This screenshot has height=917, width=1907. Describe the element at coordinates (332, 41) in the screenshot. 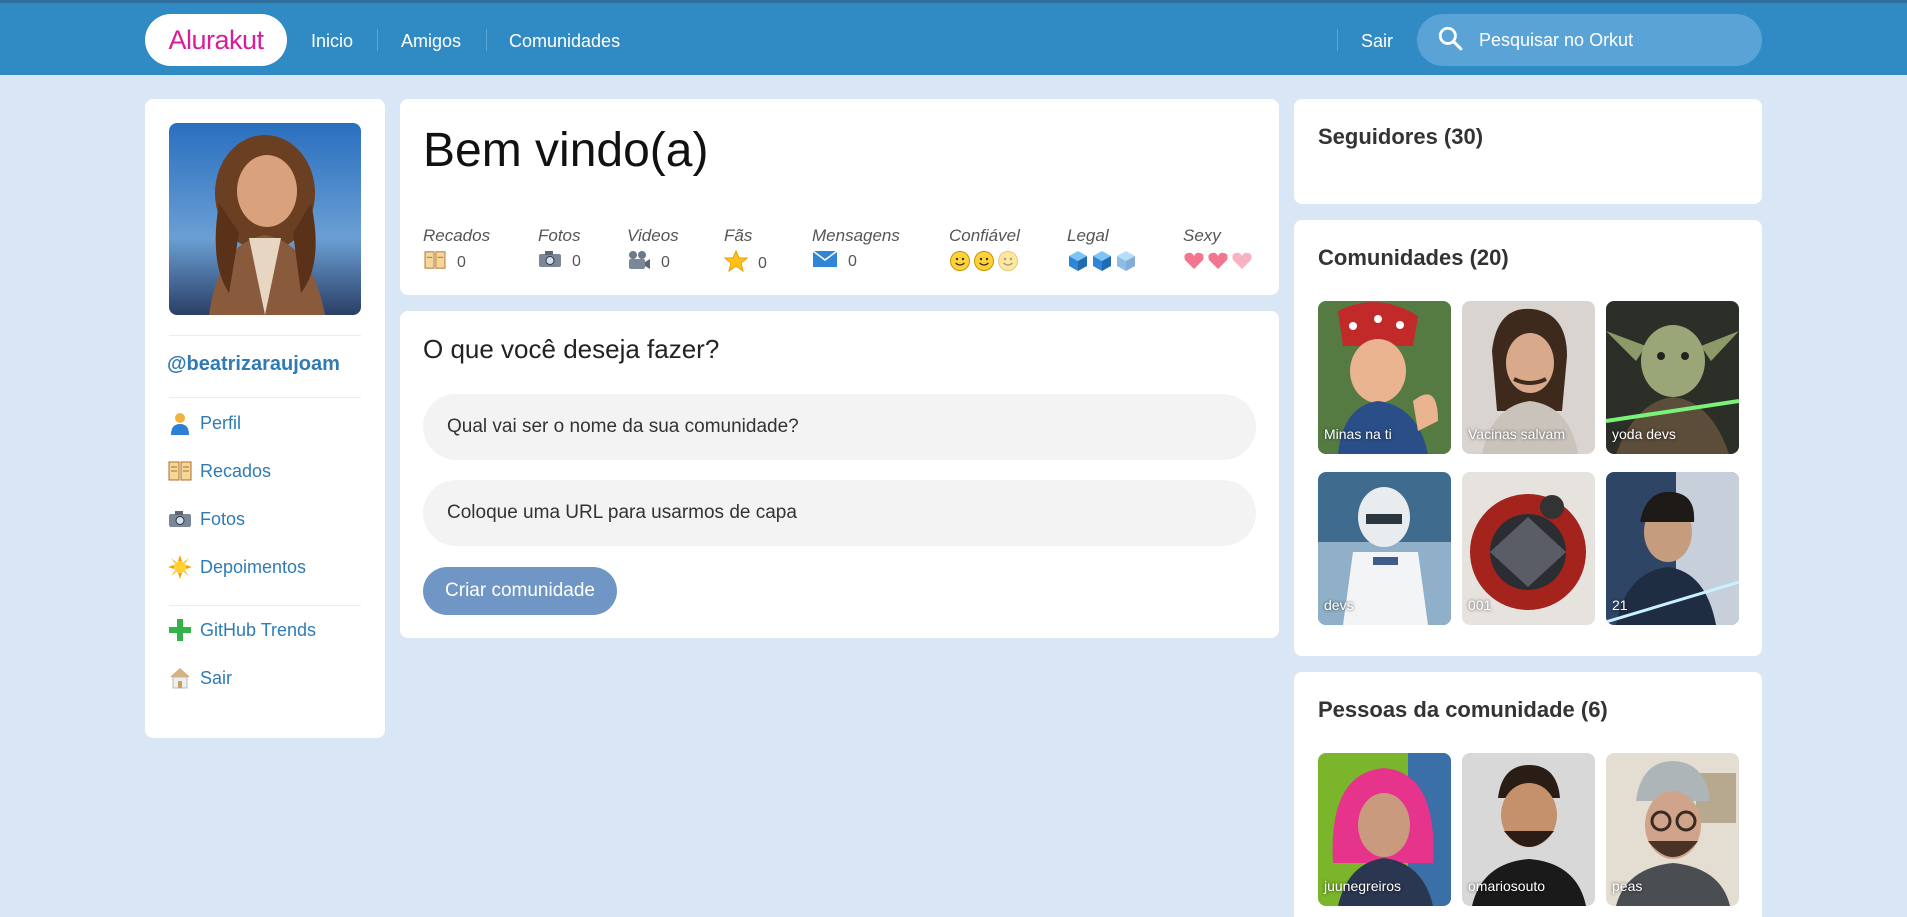

I see `nav-inicio: Inicio` at that location.